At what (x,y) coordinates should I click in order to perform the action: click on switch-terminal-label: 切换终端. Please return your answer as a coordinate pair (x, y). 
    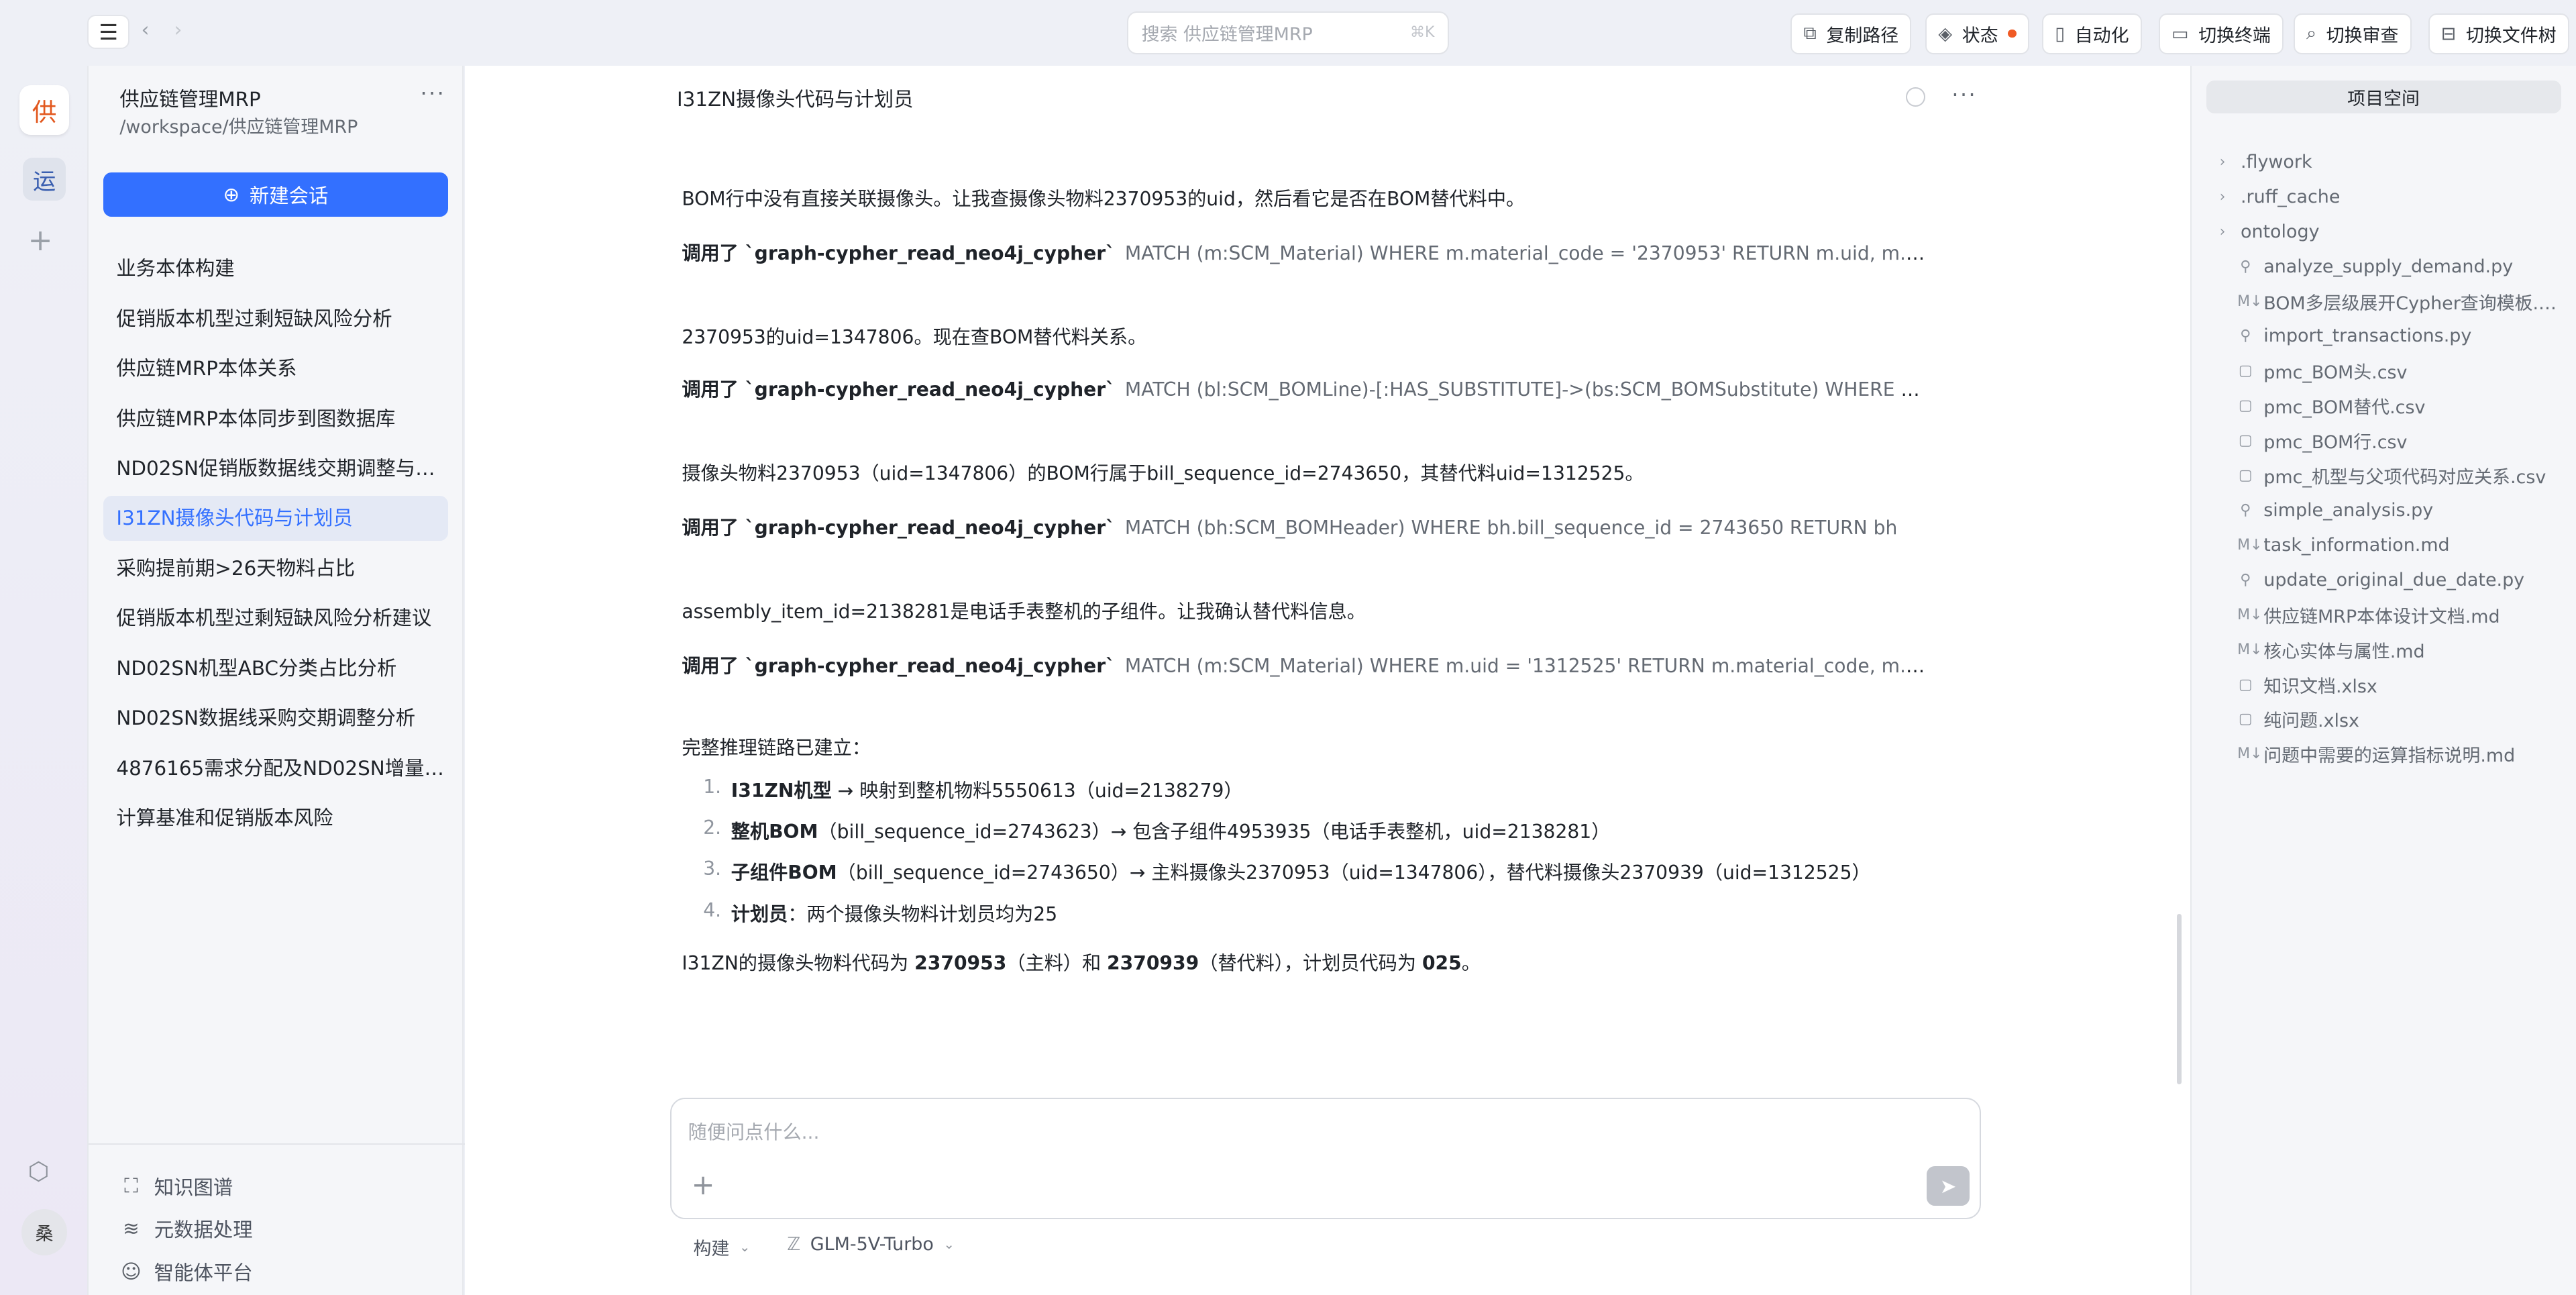
    Looking at the image, I should click on (2234, 35).